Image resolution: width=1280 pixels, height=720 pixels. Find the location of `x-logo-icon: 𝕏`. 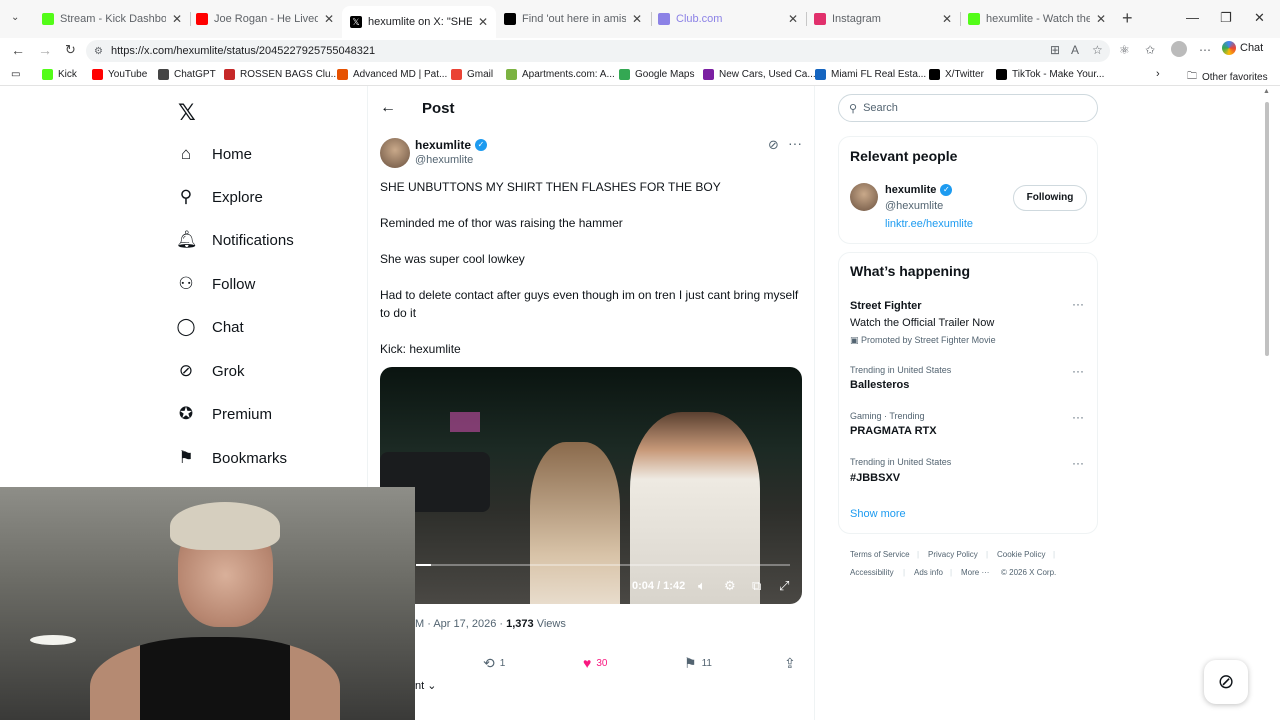

x-logo-icon: 𝕏 is located at coordinates (187, 113).